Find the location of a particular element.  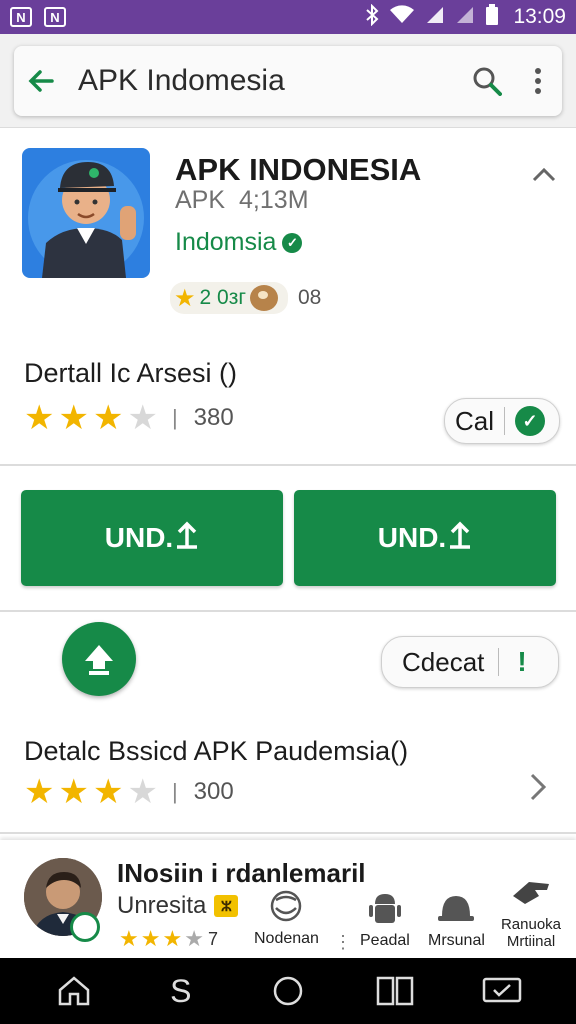

back-arrow-icon is located at coordinates (42, 81).